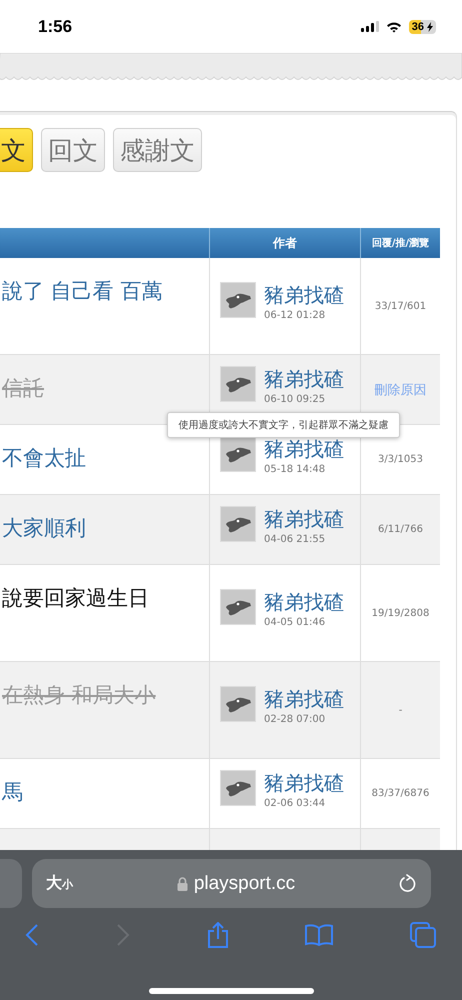  What do you see at coordinates (285, 243) in the screenshot?
I see `column-header: 作者` at bounding box center [285, 243].